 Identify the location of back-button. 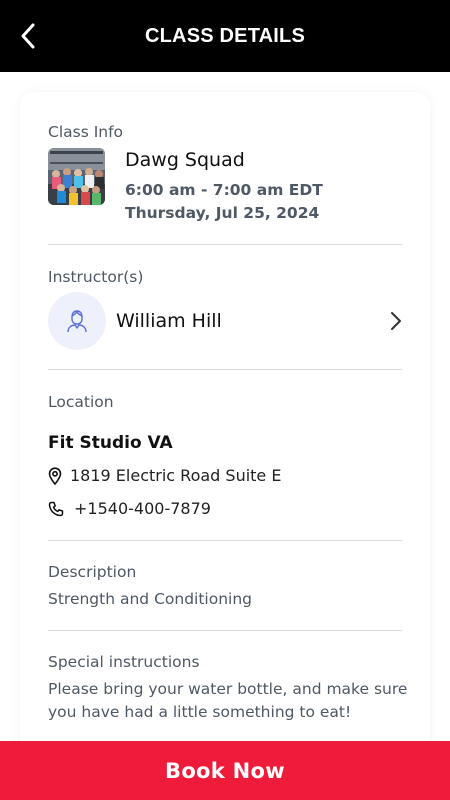
(28, 36).